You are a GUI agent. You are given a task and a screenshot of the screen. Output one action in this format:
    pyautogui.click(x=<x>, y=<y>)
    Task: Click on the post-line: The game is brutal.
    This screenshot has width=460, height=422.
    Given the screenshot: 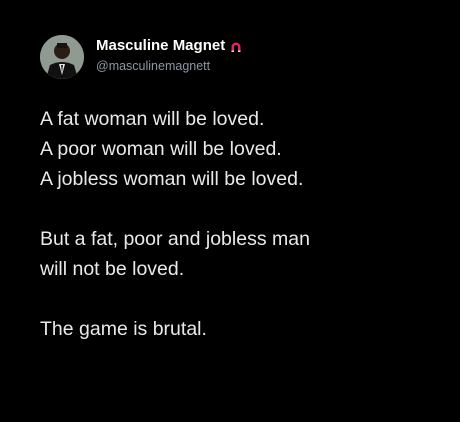 What is the action you would take?
    pyautogui.click(x=123, y=329)
    